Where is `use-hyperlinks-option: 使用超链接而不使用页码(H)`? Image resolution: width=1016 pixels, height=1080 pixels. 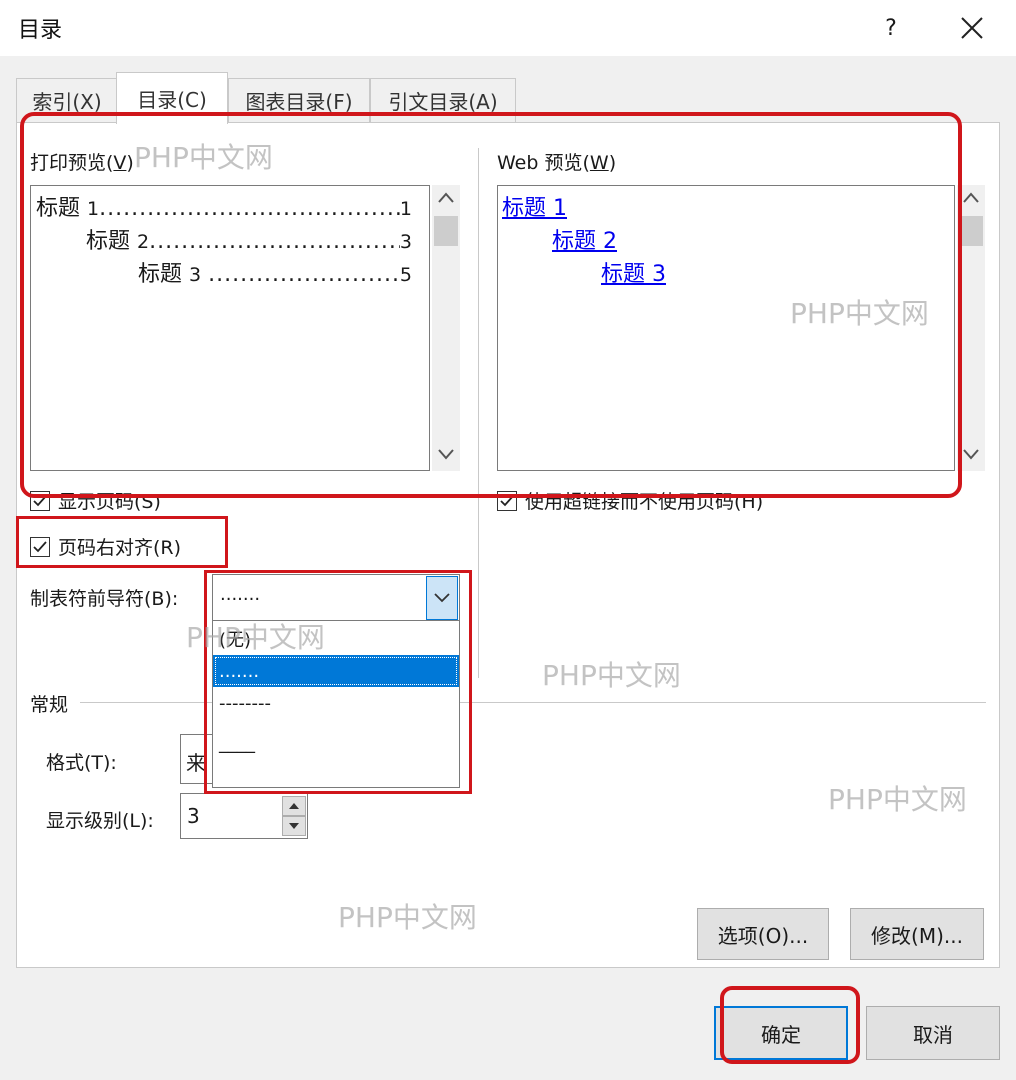
use-hyperlinks-option: 使用超链接而不使用页码(H) is located at coordinates (630, 500).